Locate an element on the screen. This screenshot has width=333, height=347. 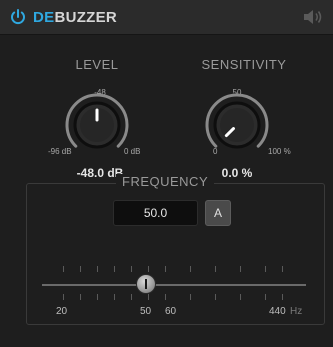
sensitivity-label: SENSITIVITY is located at coordinates (244, 64).